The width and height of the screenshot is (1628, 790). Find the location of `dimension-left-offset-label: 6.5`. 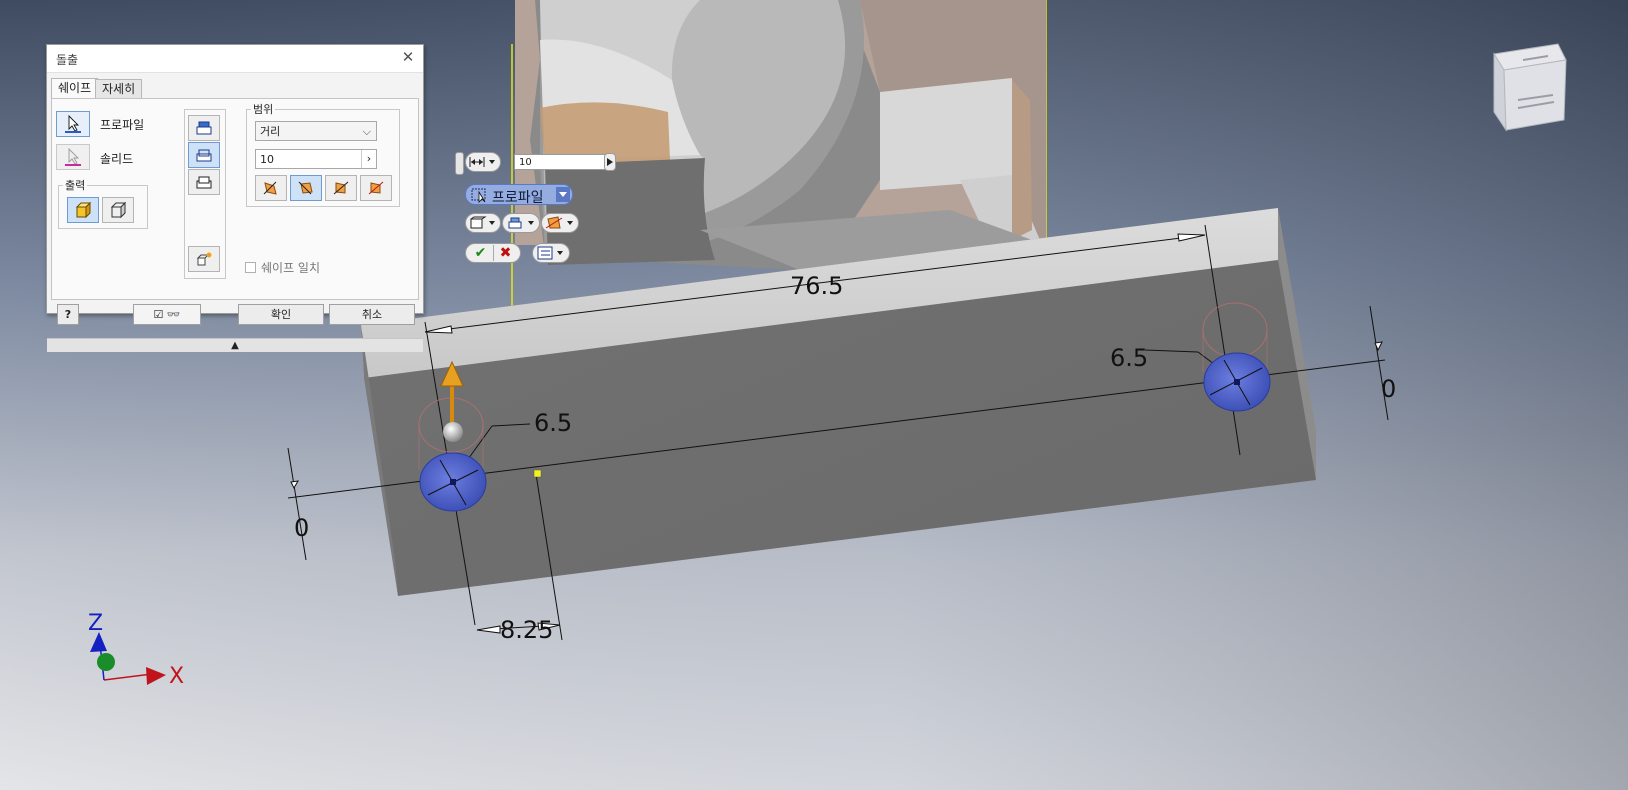

dimension-left-offset-label: 6.5 is located at coordinates (553, 423).